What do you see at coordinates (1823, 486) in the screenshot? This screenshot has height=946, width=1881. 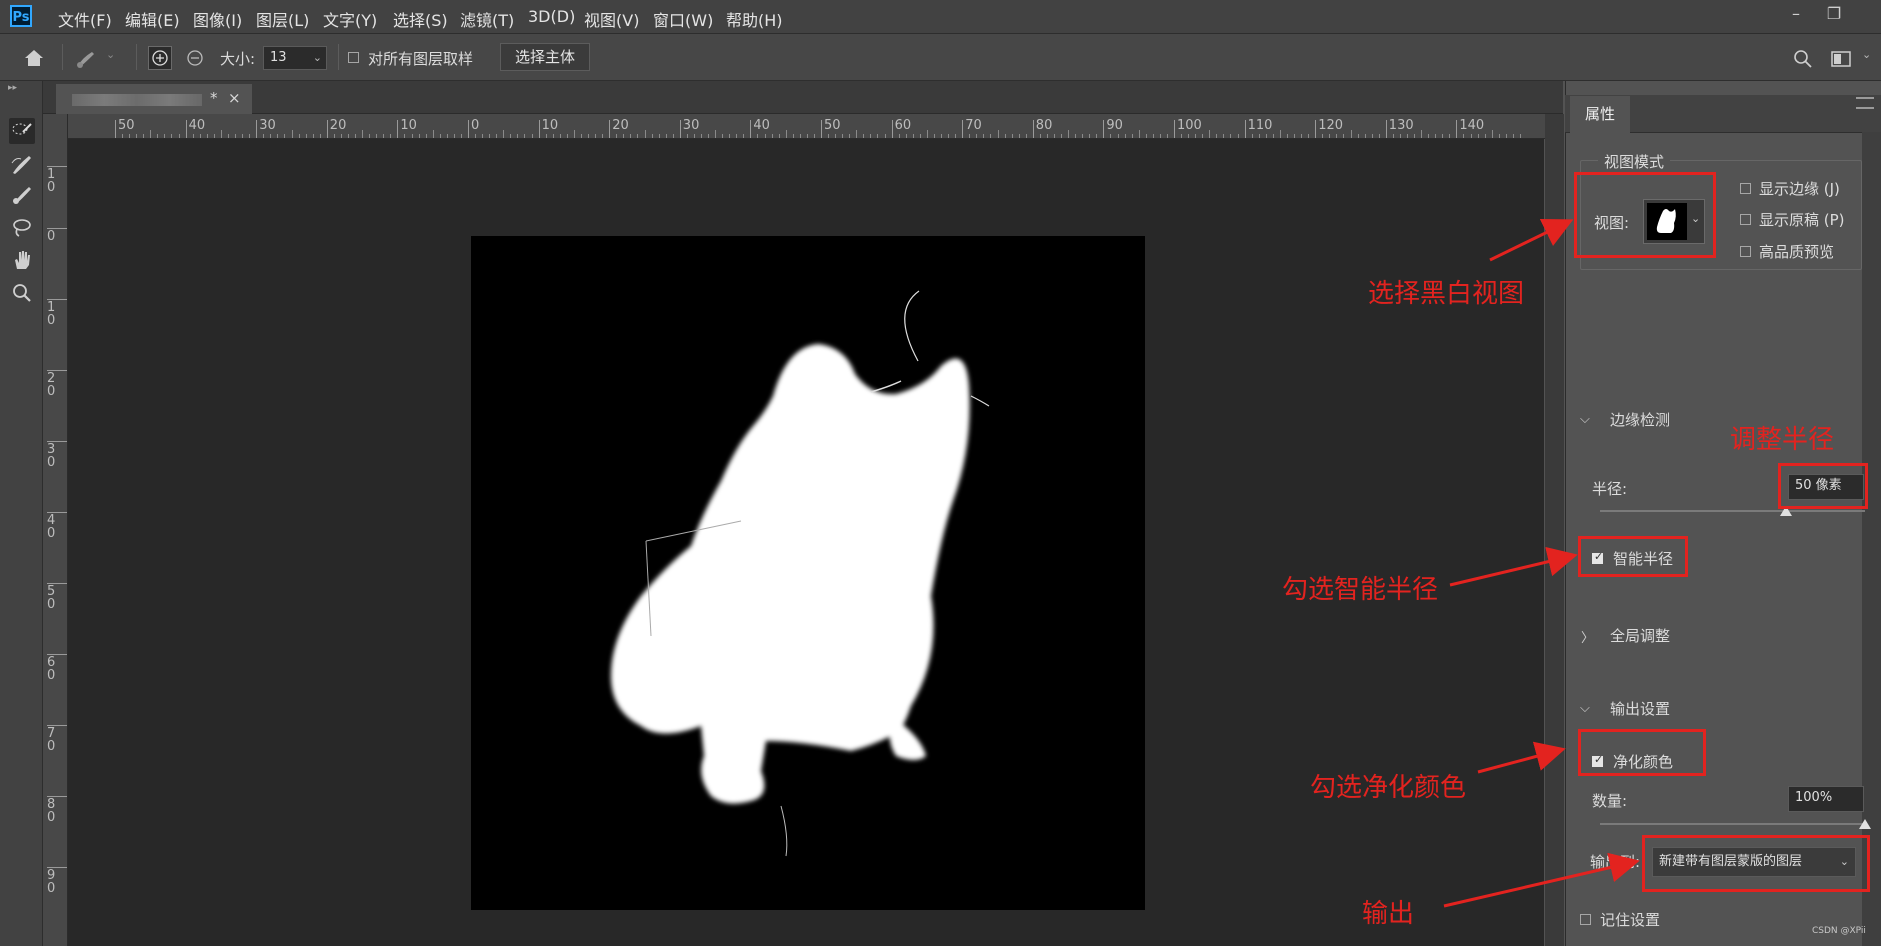 I see `highlight-radius-box` at bounding box center [1823, 486].